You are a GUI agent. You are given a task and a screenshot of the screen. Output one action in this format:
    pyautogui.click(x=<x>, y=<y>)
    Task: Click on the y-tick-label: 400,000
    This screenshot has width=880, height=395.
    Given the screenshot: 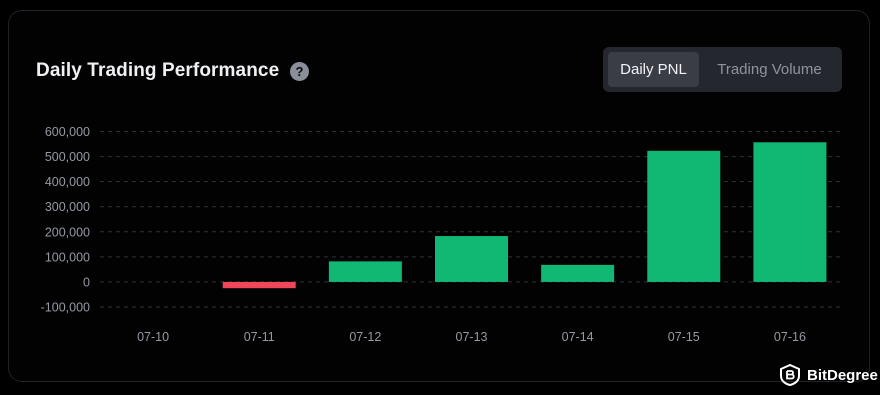 What is the action you would take?
    pyautogui.click(x=67, y=182)
    